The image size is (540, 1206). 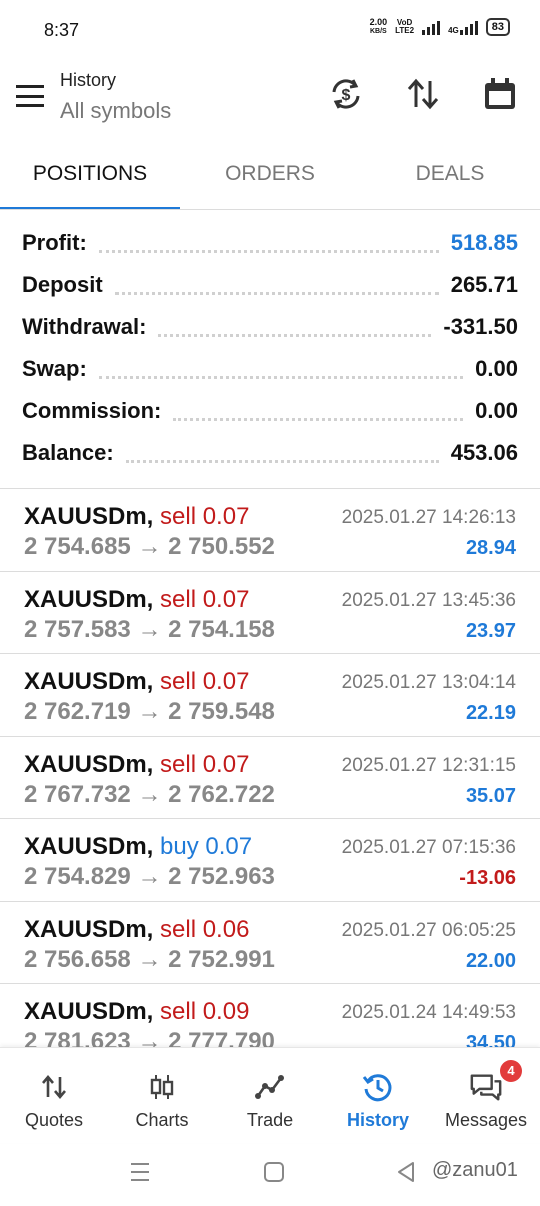 I want to click on close-price: 2 777.790, so click(x=221, y=1037).